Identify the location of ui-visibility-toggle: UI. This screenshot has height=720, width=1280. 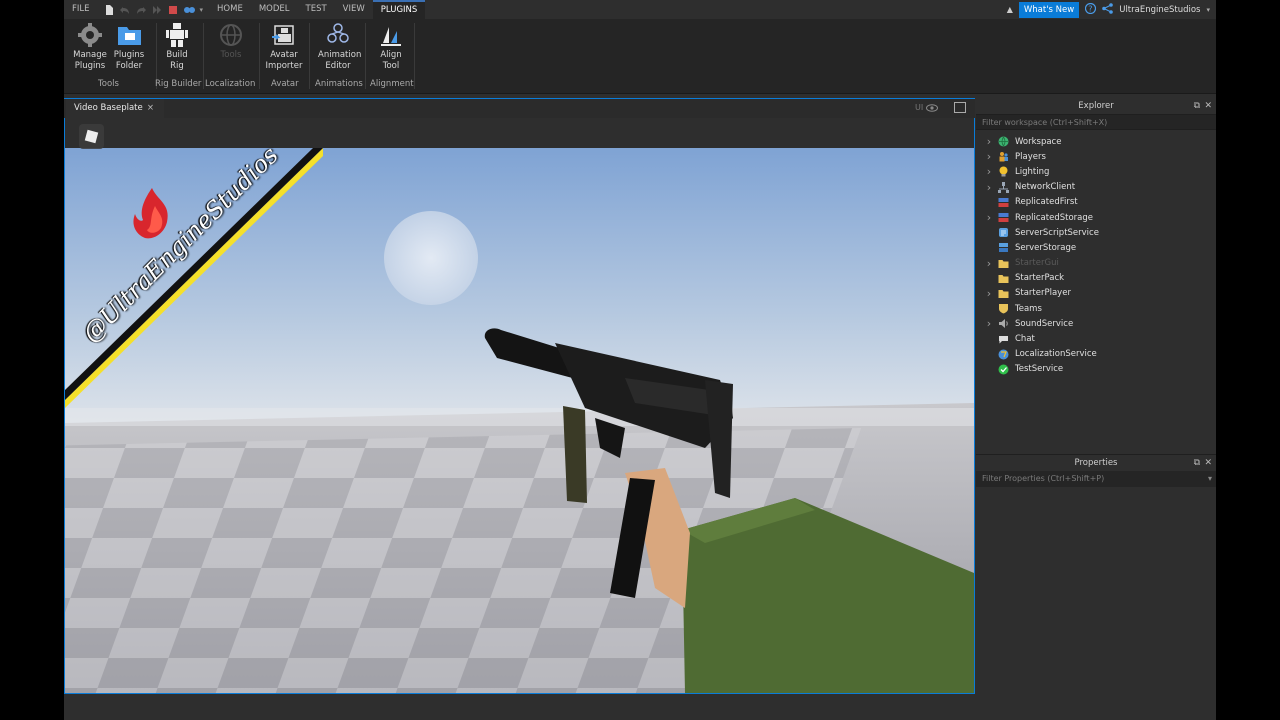
(926, 107).